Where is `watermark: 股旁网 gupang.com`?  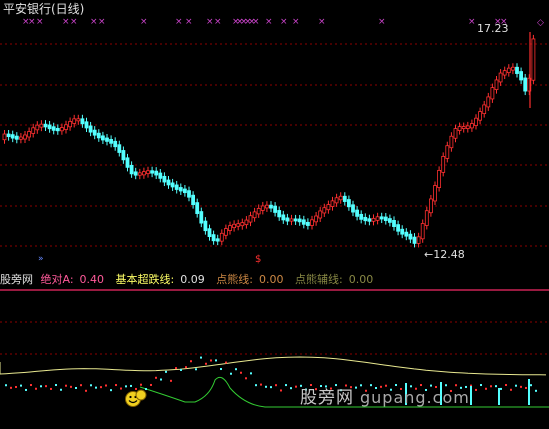
watermark: 股旁网 gupang.com is located at coordinates (385, 398).